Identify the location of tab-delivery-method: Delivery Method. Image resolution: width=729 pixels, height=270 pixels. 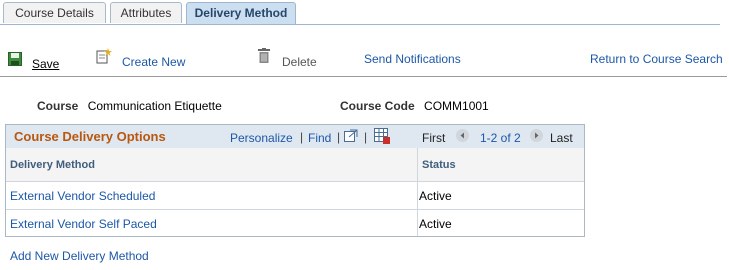
(241, 13).